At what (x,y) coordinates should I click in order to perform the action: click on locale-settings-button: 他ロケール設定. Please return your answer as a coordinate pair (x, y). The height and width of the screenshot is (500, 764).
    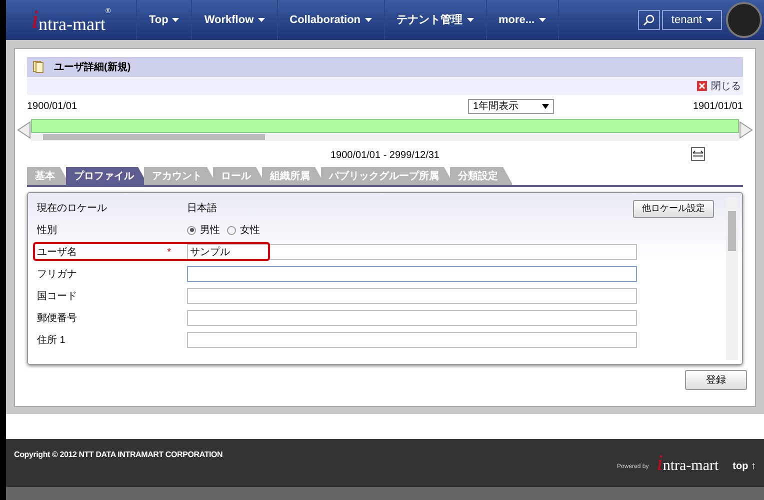
    Looking at the image, I should click on (673, 209).